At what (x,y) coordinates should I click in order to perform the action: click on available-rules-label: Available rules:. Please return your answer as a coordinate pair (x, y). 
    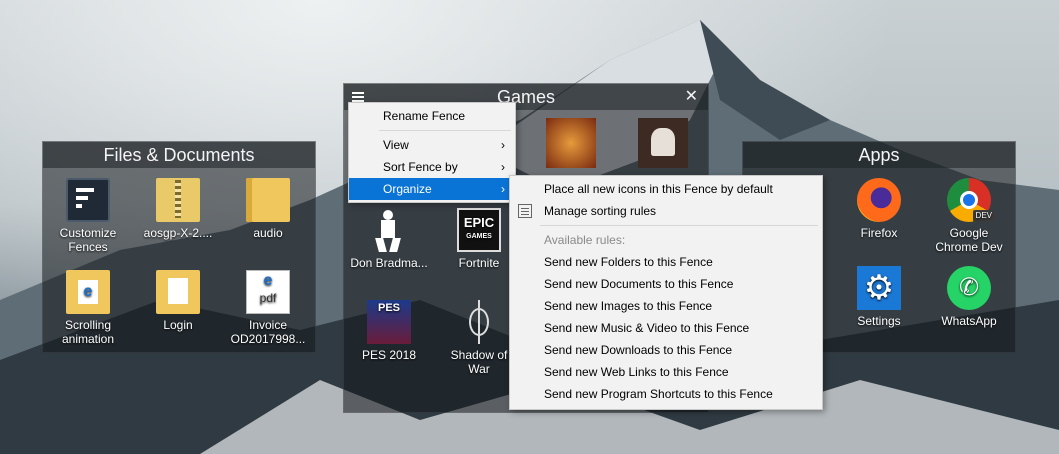
    Looking at the image, I should click on (666, 240).